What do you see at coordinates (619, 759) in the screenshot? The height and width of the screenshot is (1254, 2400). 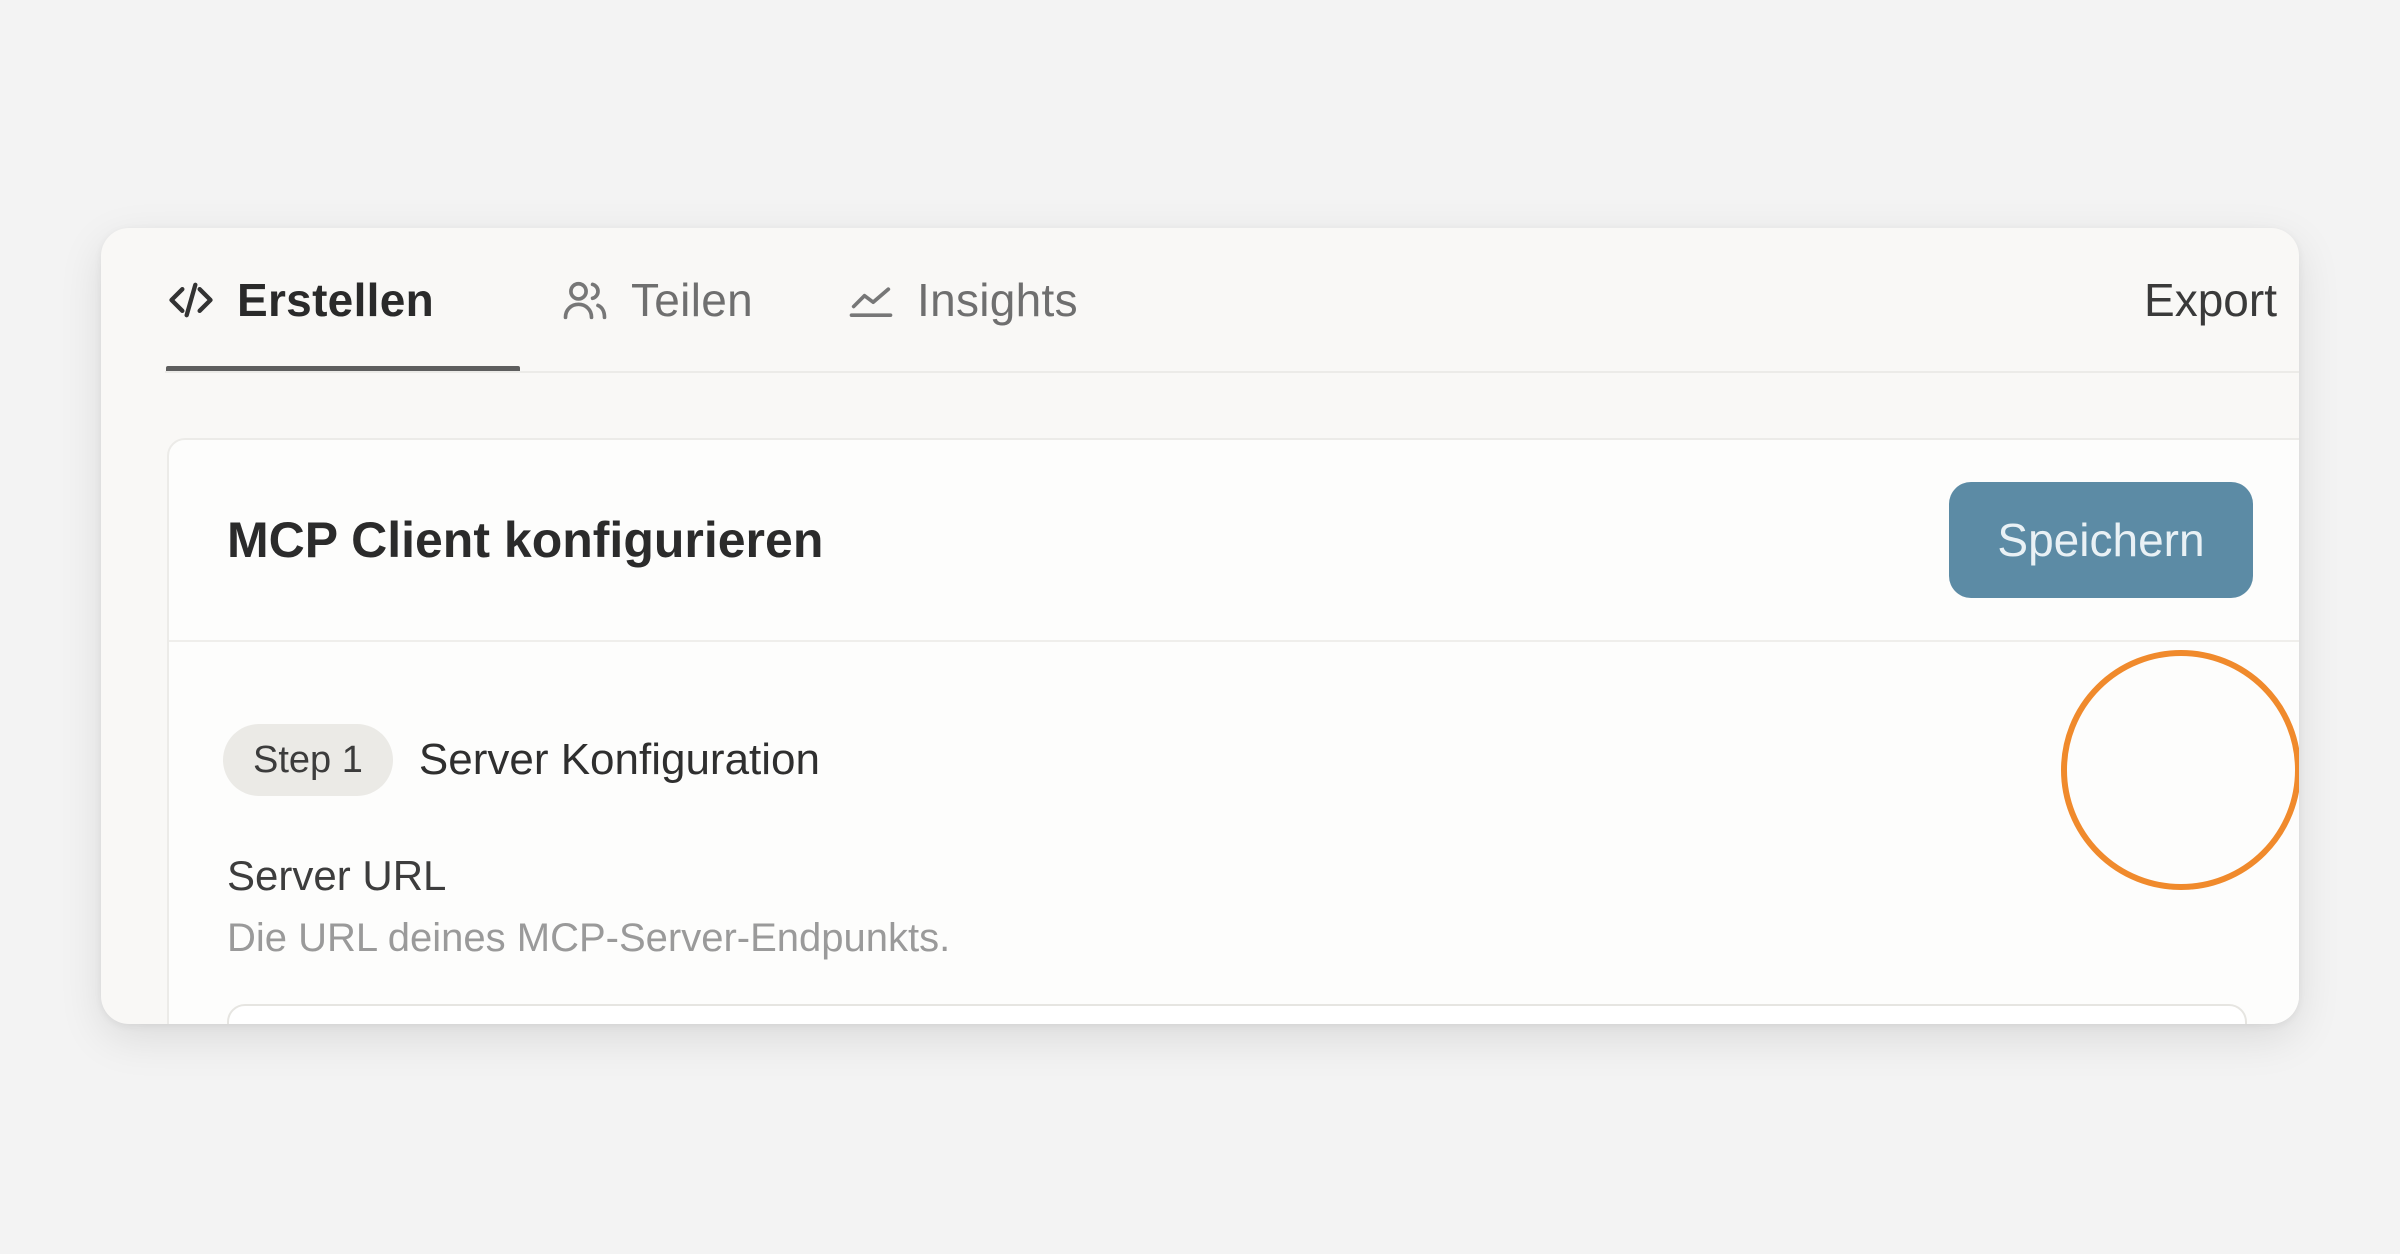 I see `step-title: Server Konfiguration` at bounding box center [619, 759].